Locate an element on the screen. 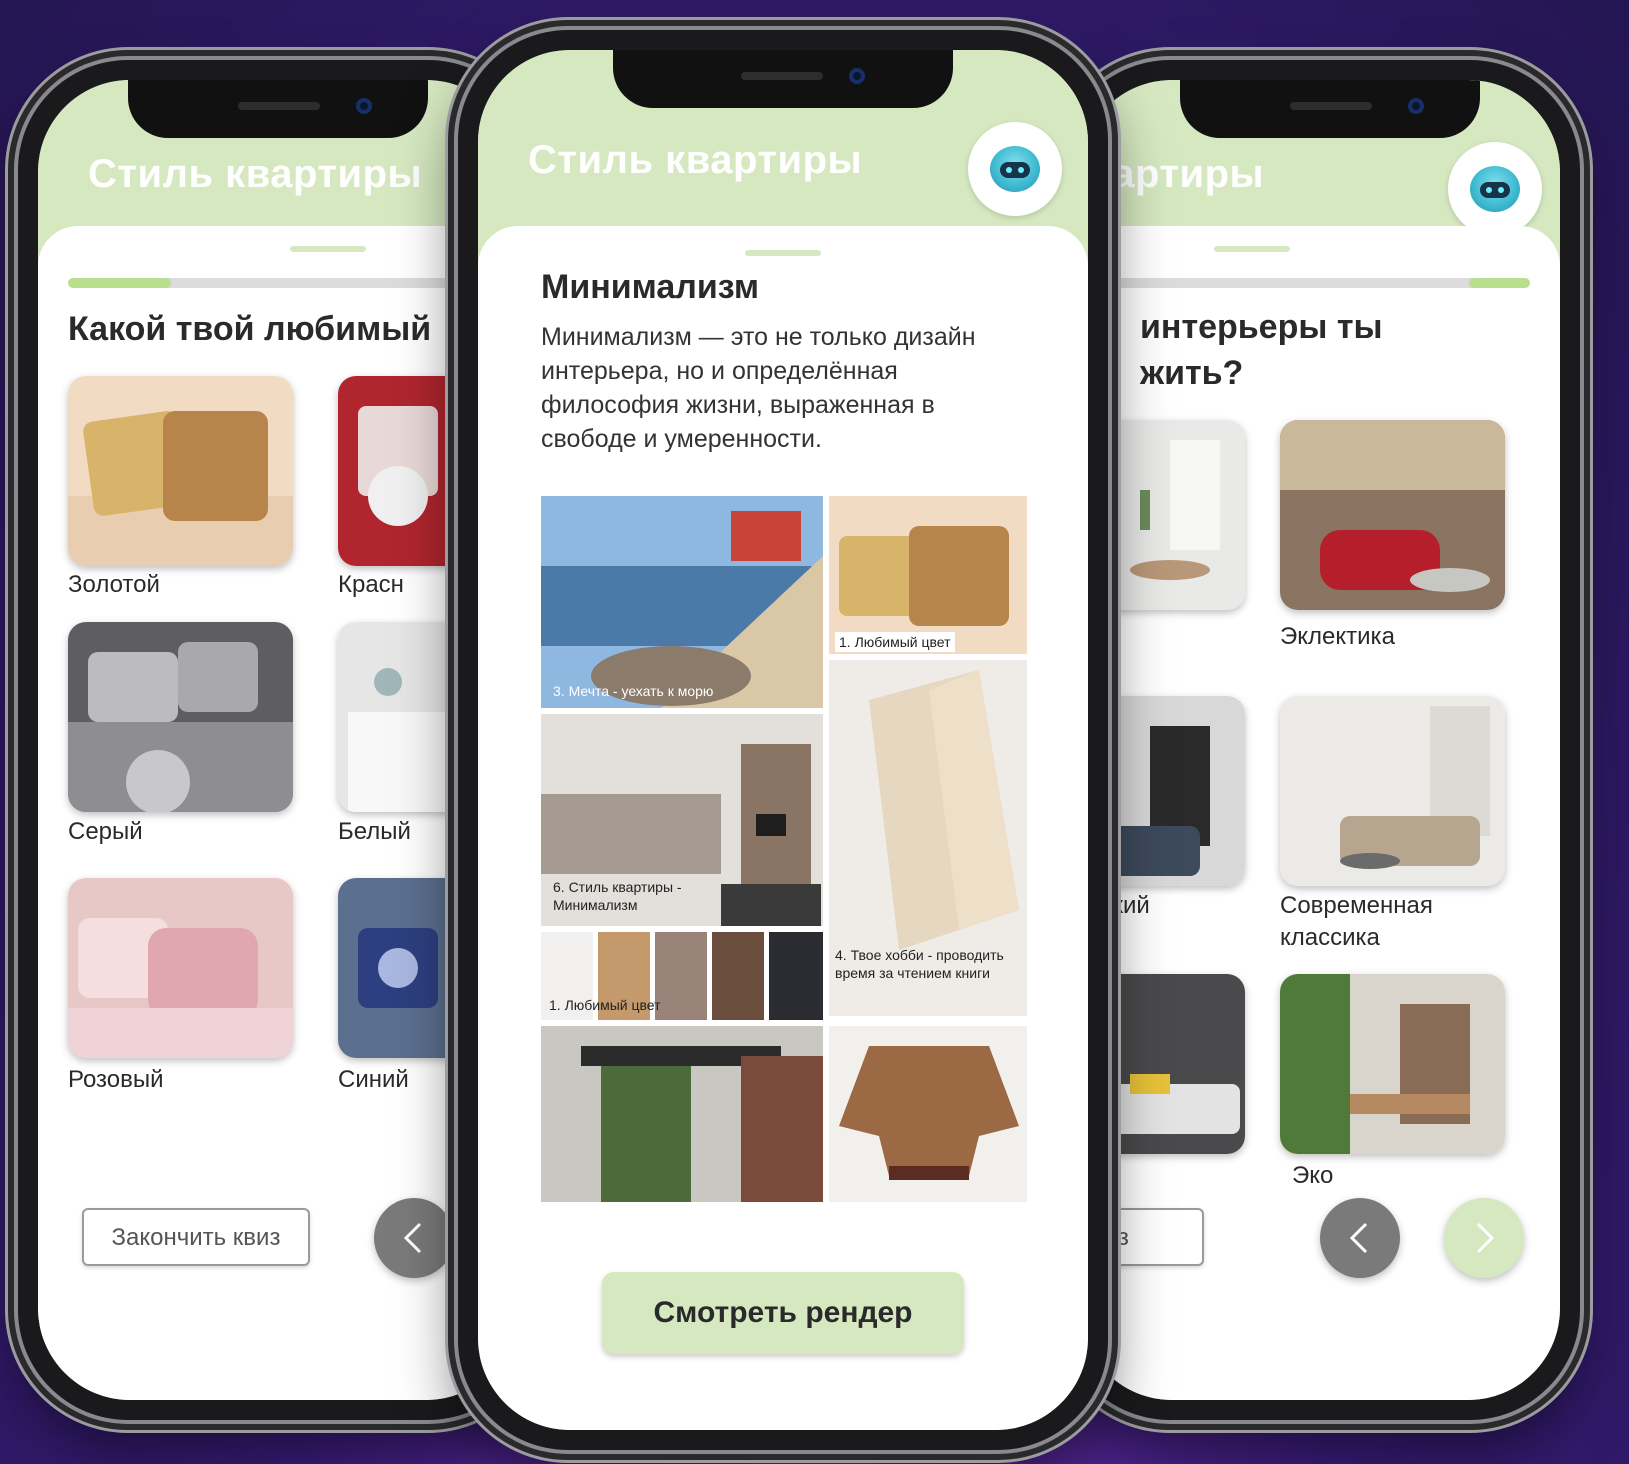 The width and height of the screenshot is (1629, 1464). sweater-image is located at coordinates (928, 1114).